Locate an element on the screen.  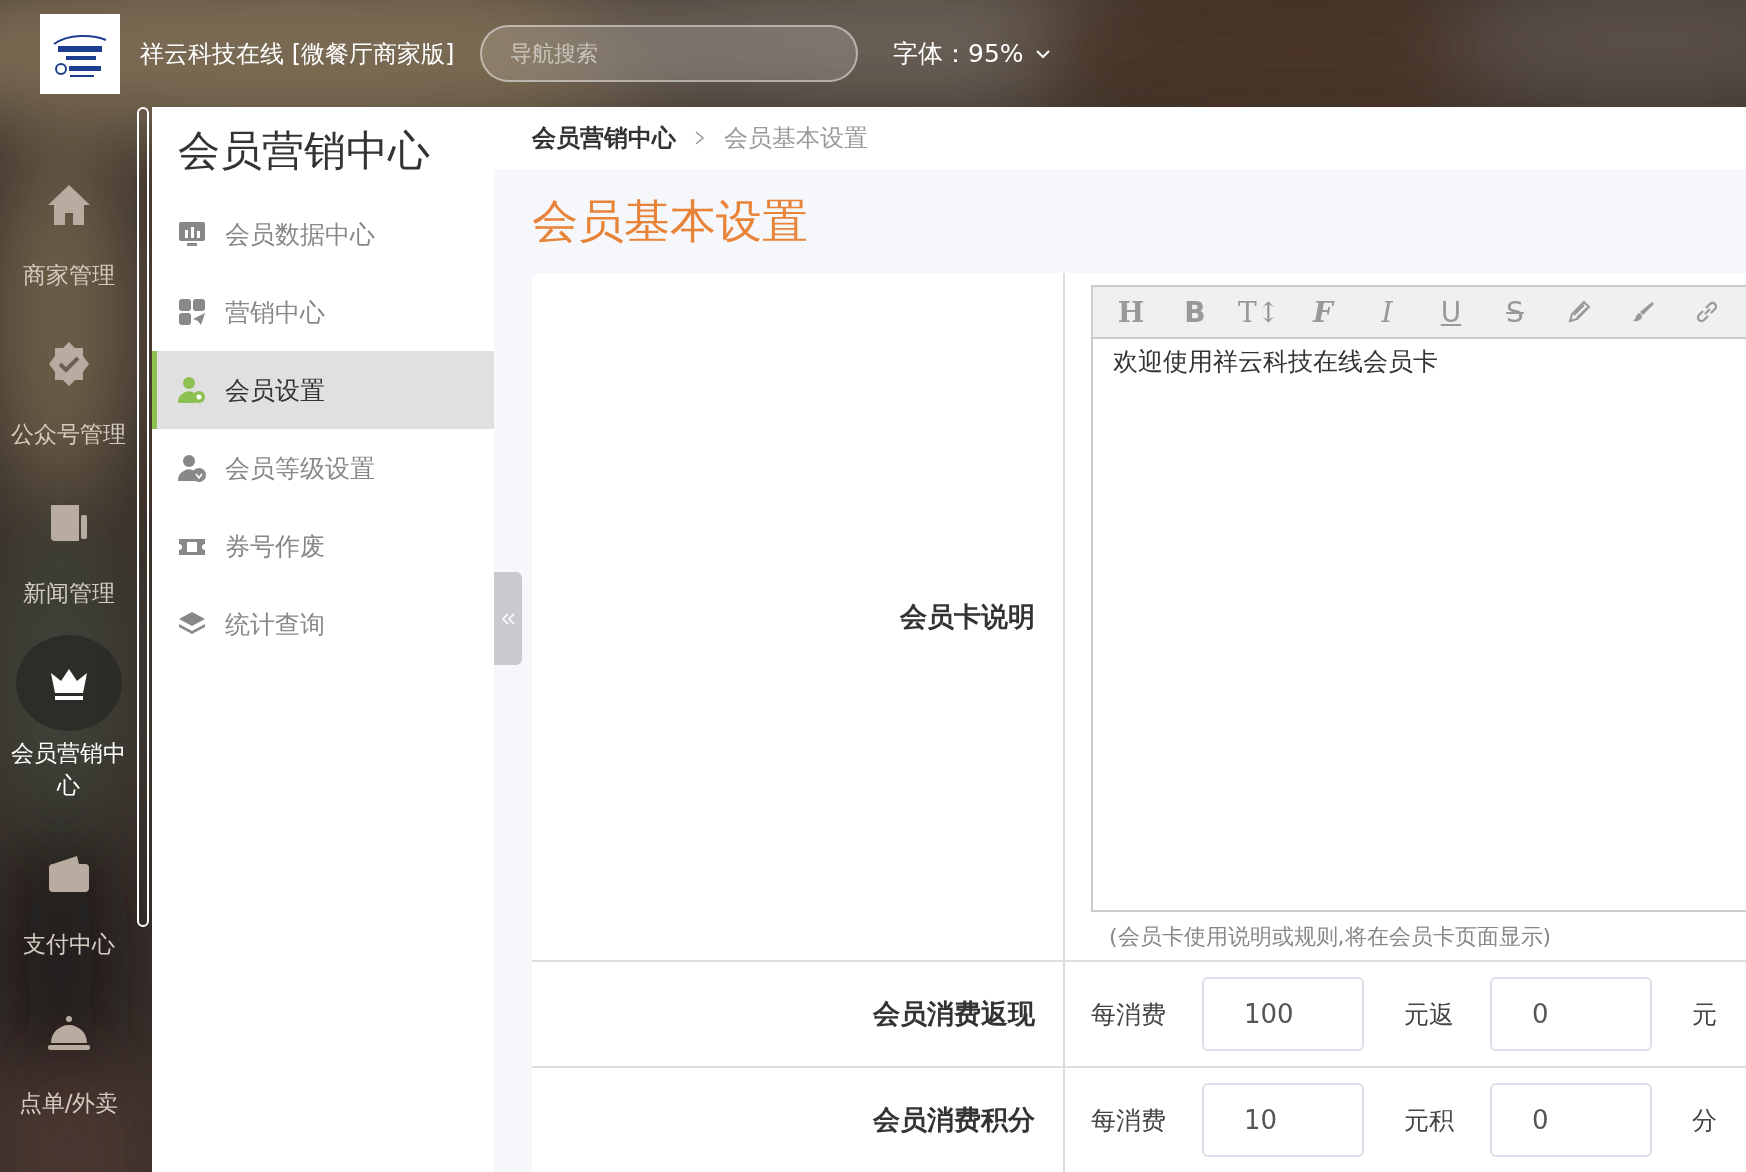
menu-item: 营销中心 is located at coordinates (323, 312).